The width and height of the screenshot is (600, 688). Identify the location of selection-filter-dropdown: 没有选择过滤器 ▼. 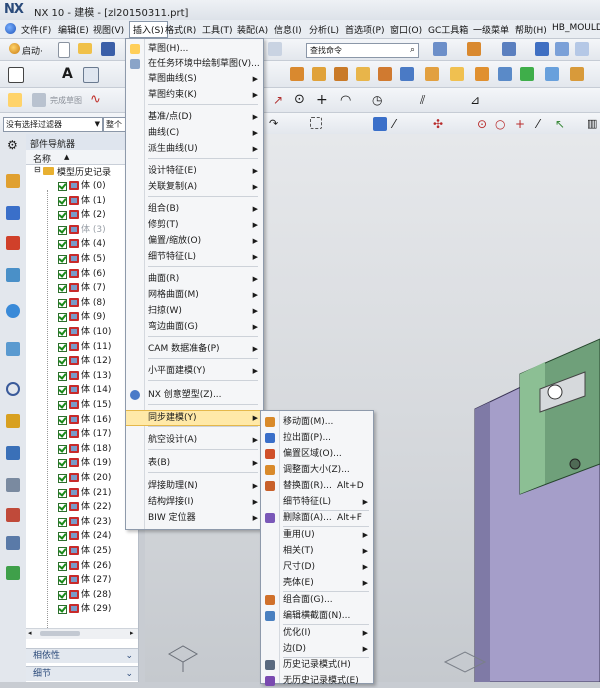
(53, 124).